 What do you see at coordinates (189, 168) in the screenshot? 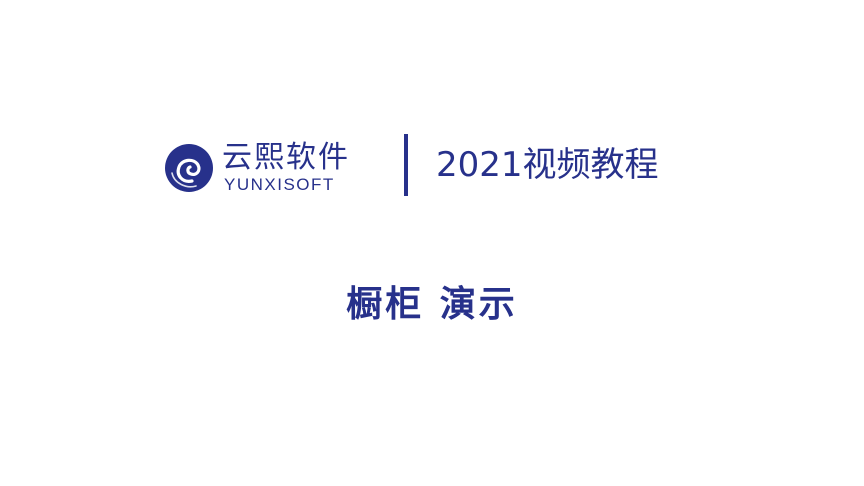
I see `spiral-logo-icon` at bounding box center [189, 168].